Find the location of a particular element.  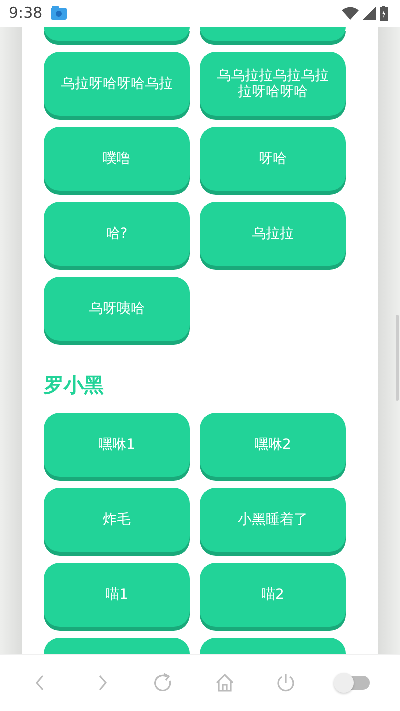

sound-button: 喵1 is located at coordinates (117, 594).